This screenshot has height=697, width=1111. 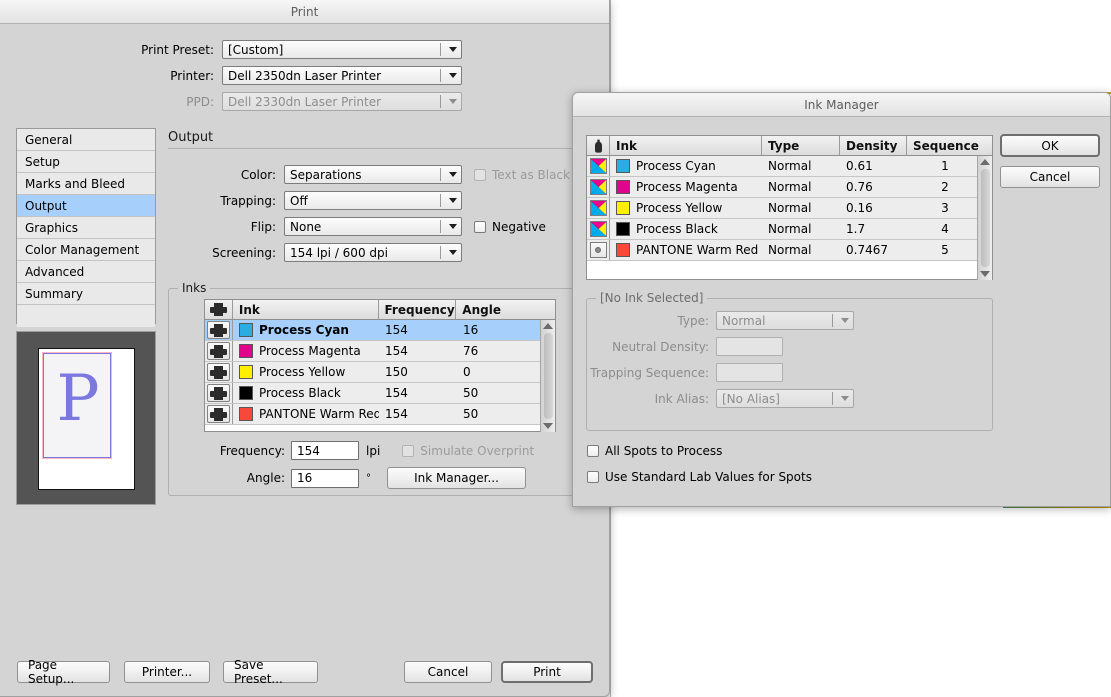 I want to click on table-row: Process Magenta Normal 0.76 2, so click(x=789, y=187).